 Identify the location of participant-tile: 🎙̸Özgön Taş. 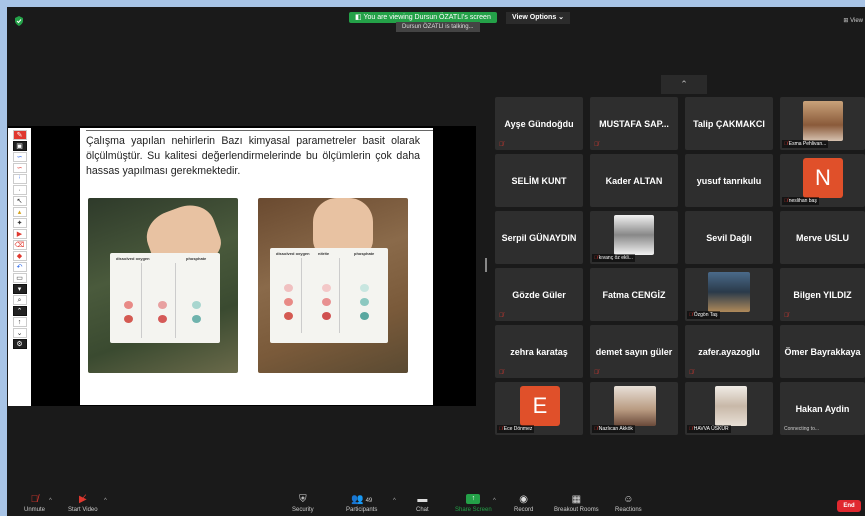
(729, 294).